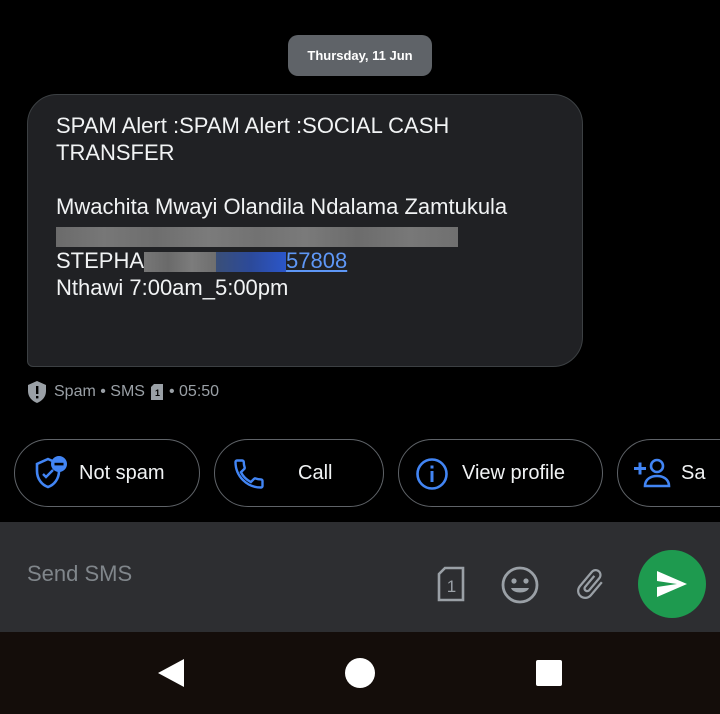  Describe the element at coordinates (122, 472) in the screenshot. I see `chip-label: Not spam` at that location.